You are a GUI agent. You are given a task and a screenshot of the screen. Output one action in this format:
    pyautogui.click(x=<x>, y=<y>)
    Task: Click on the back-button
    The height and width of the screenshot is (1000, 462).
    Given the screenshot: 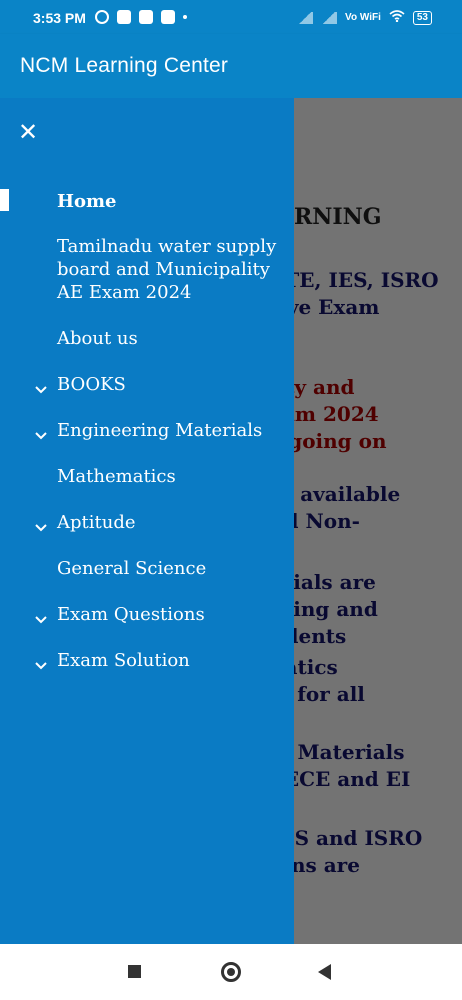 What is the action you would take?
    pyautogui.click(x=324, y=972)
    